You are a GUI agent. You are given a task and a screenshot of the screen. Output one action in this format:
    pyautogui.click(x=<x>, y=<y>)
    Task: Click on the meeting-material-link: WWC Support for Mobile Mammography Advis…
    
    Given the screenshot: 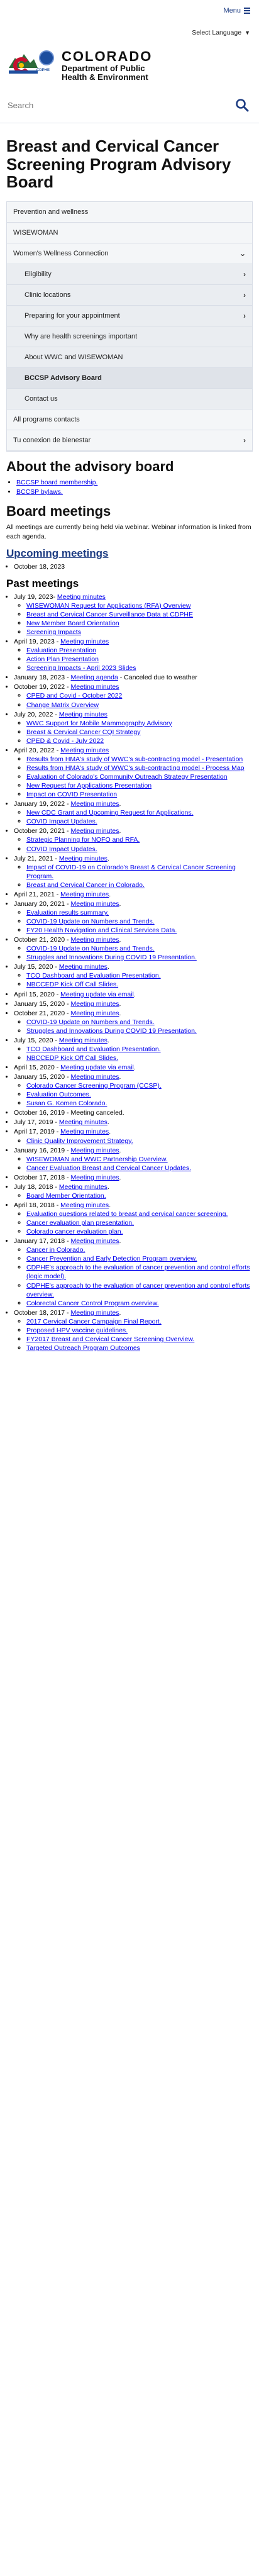 What is the action you would take?
    pyautogui.click(x=99, y=723)
    